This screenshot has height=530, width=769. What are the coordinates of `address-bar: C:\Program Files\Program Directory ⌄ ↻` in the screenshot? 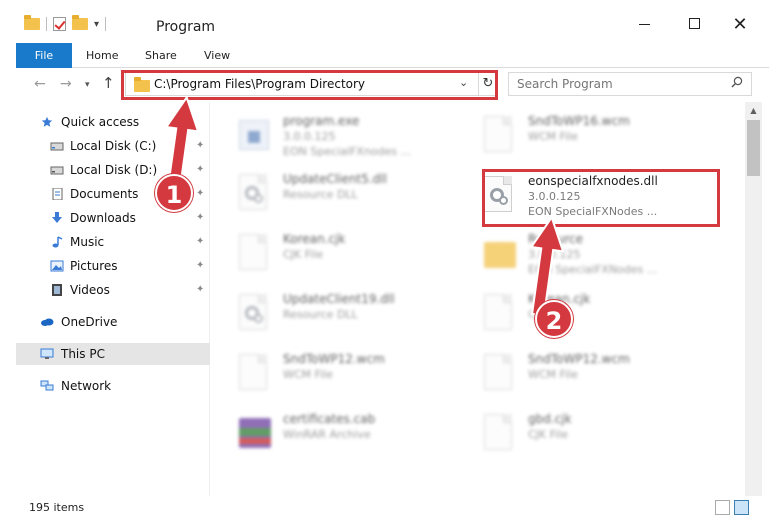 It's located at (311, 84).